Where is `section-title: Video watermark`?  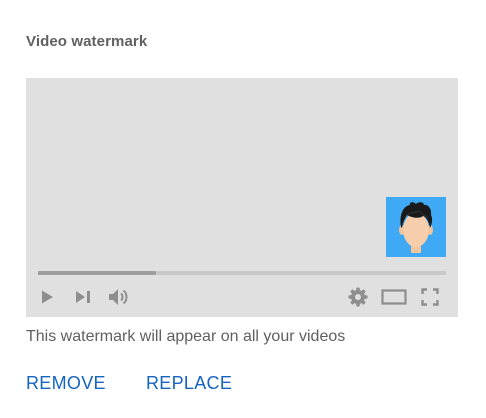 section-title: Video watermark is located at coordinates (87, 41).